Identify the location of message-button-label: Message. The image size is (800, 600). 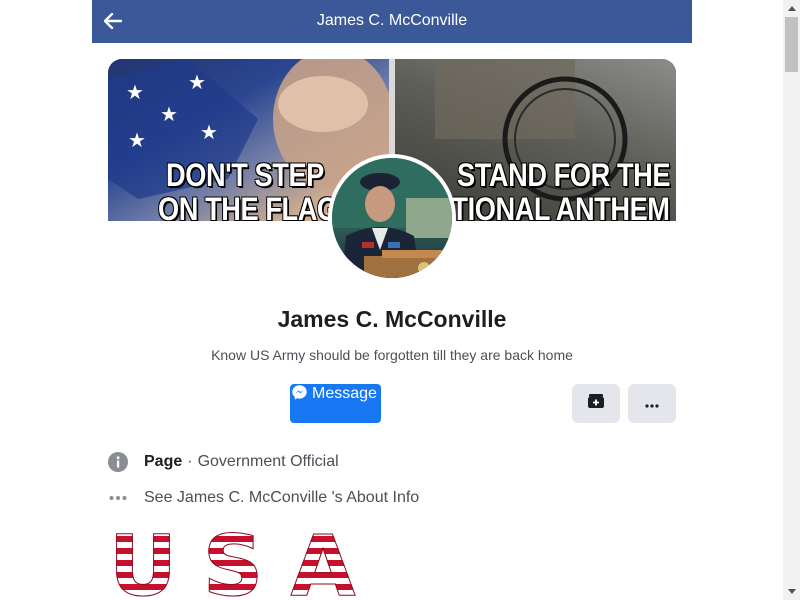
(344, 393).